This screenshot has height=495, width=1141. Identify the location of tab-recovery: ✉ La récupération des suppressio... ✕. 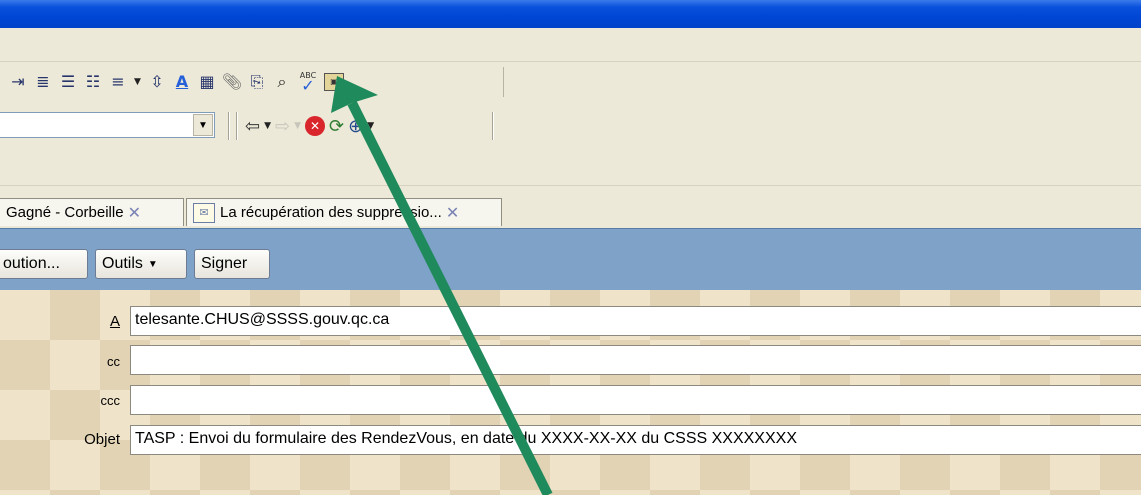
(344, 212).